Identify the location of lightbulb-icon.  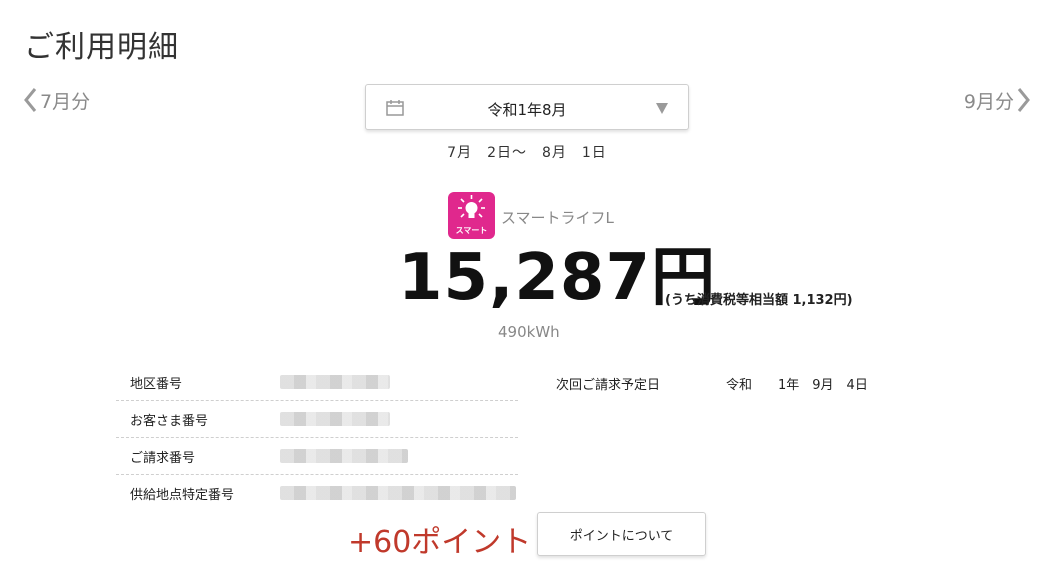
(471, 206).